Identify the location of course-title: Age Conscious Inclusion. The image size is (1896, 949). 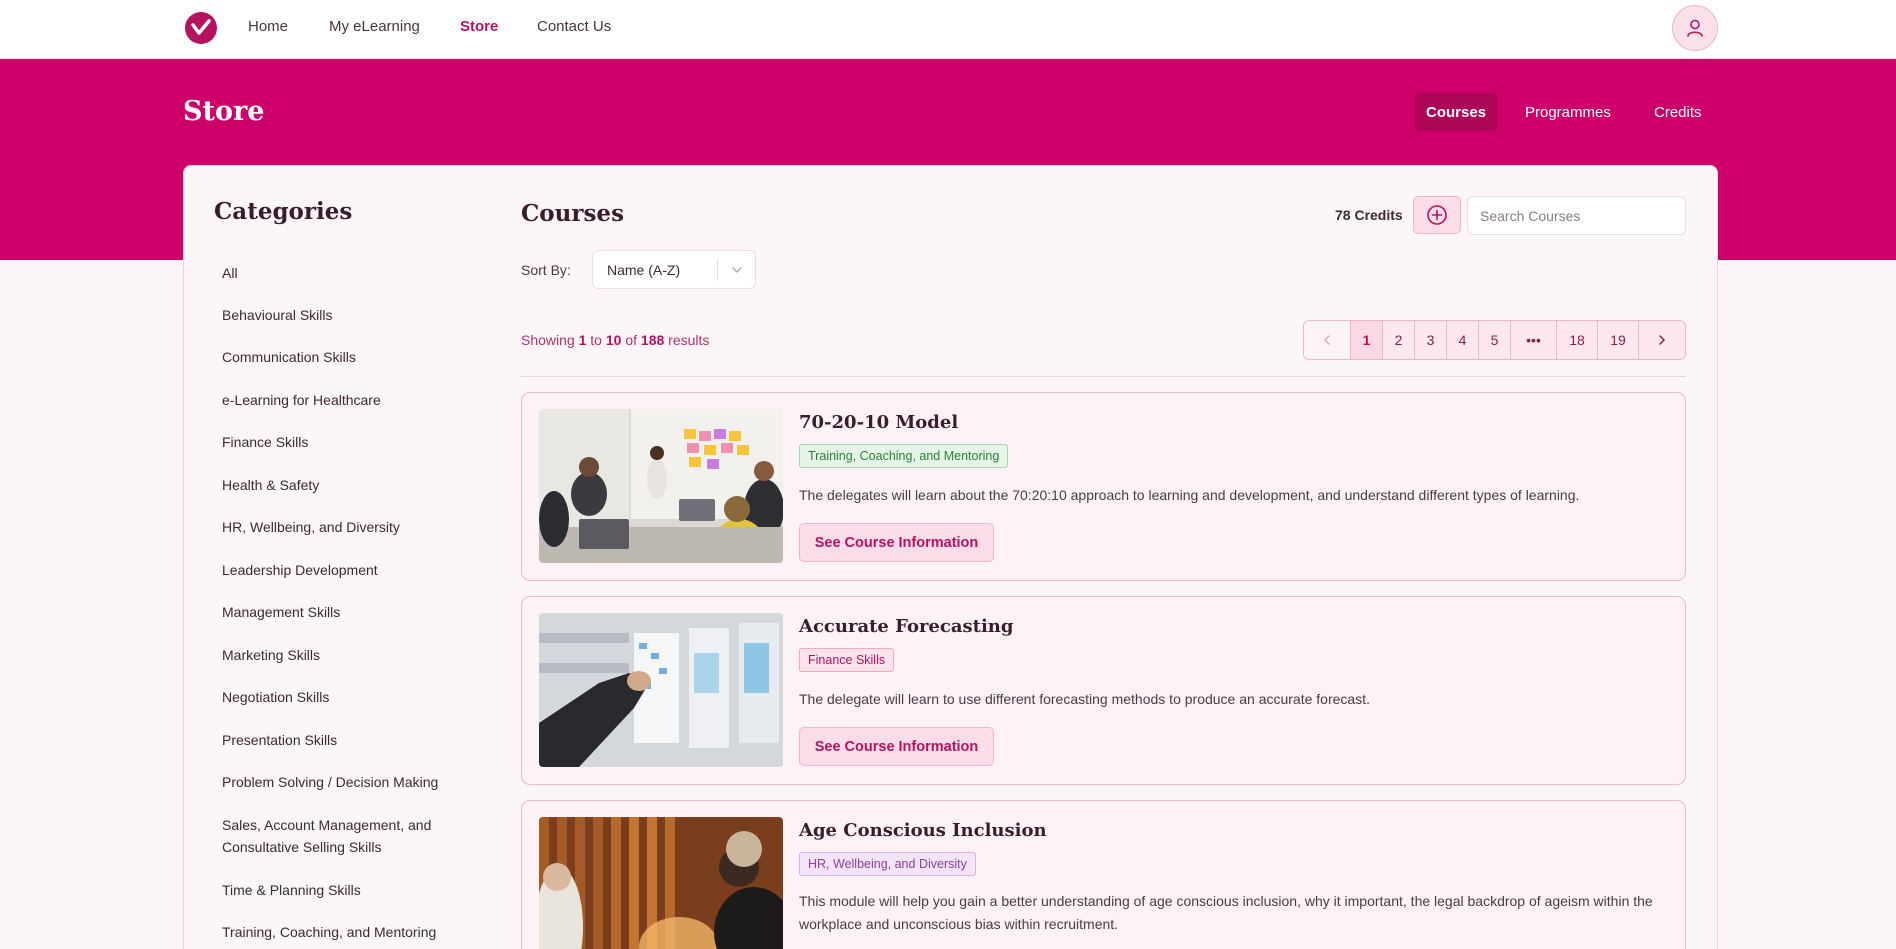
(923, 830).